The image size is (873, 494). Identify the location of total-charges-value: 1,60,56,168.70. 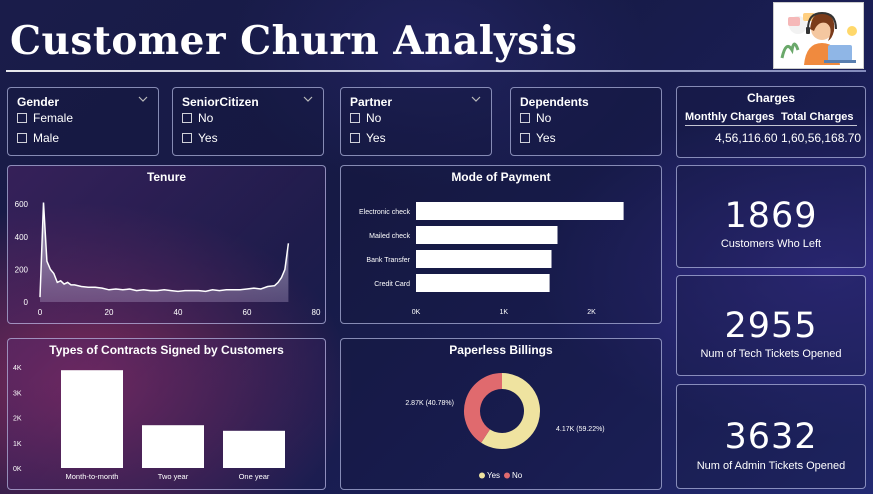
(821, 138).